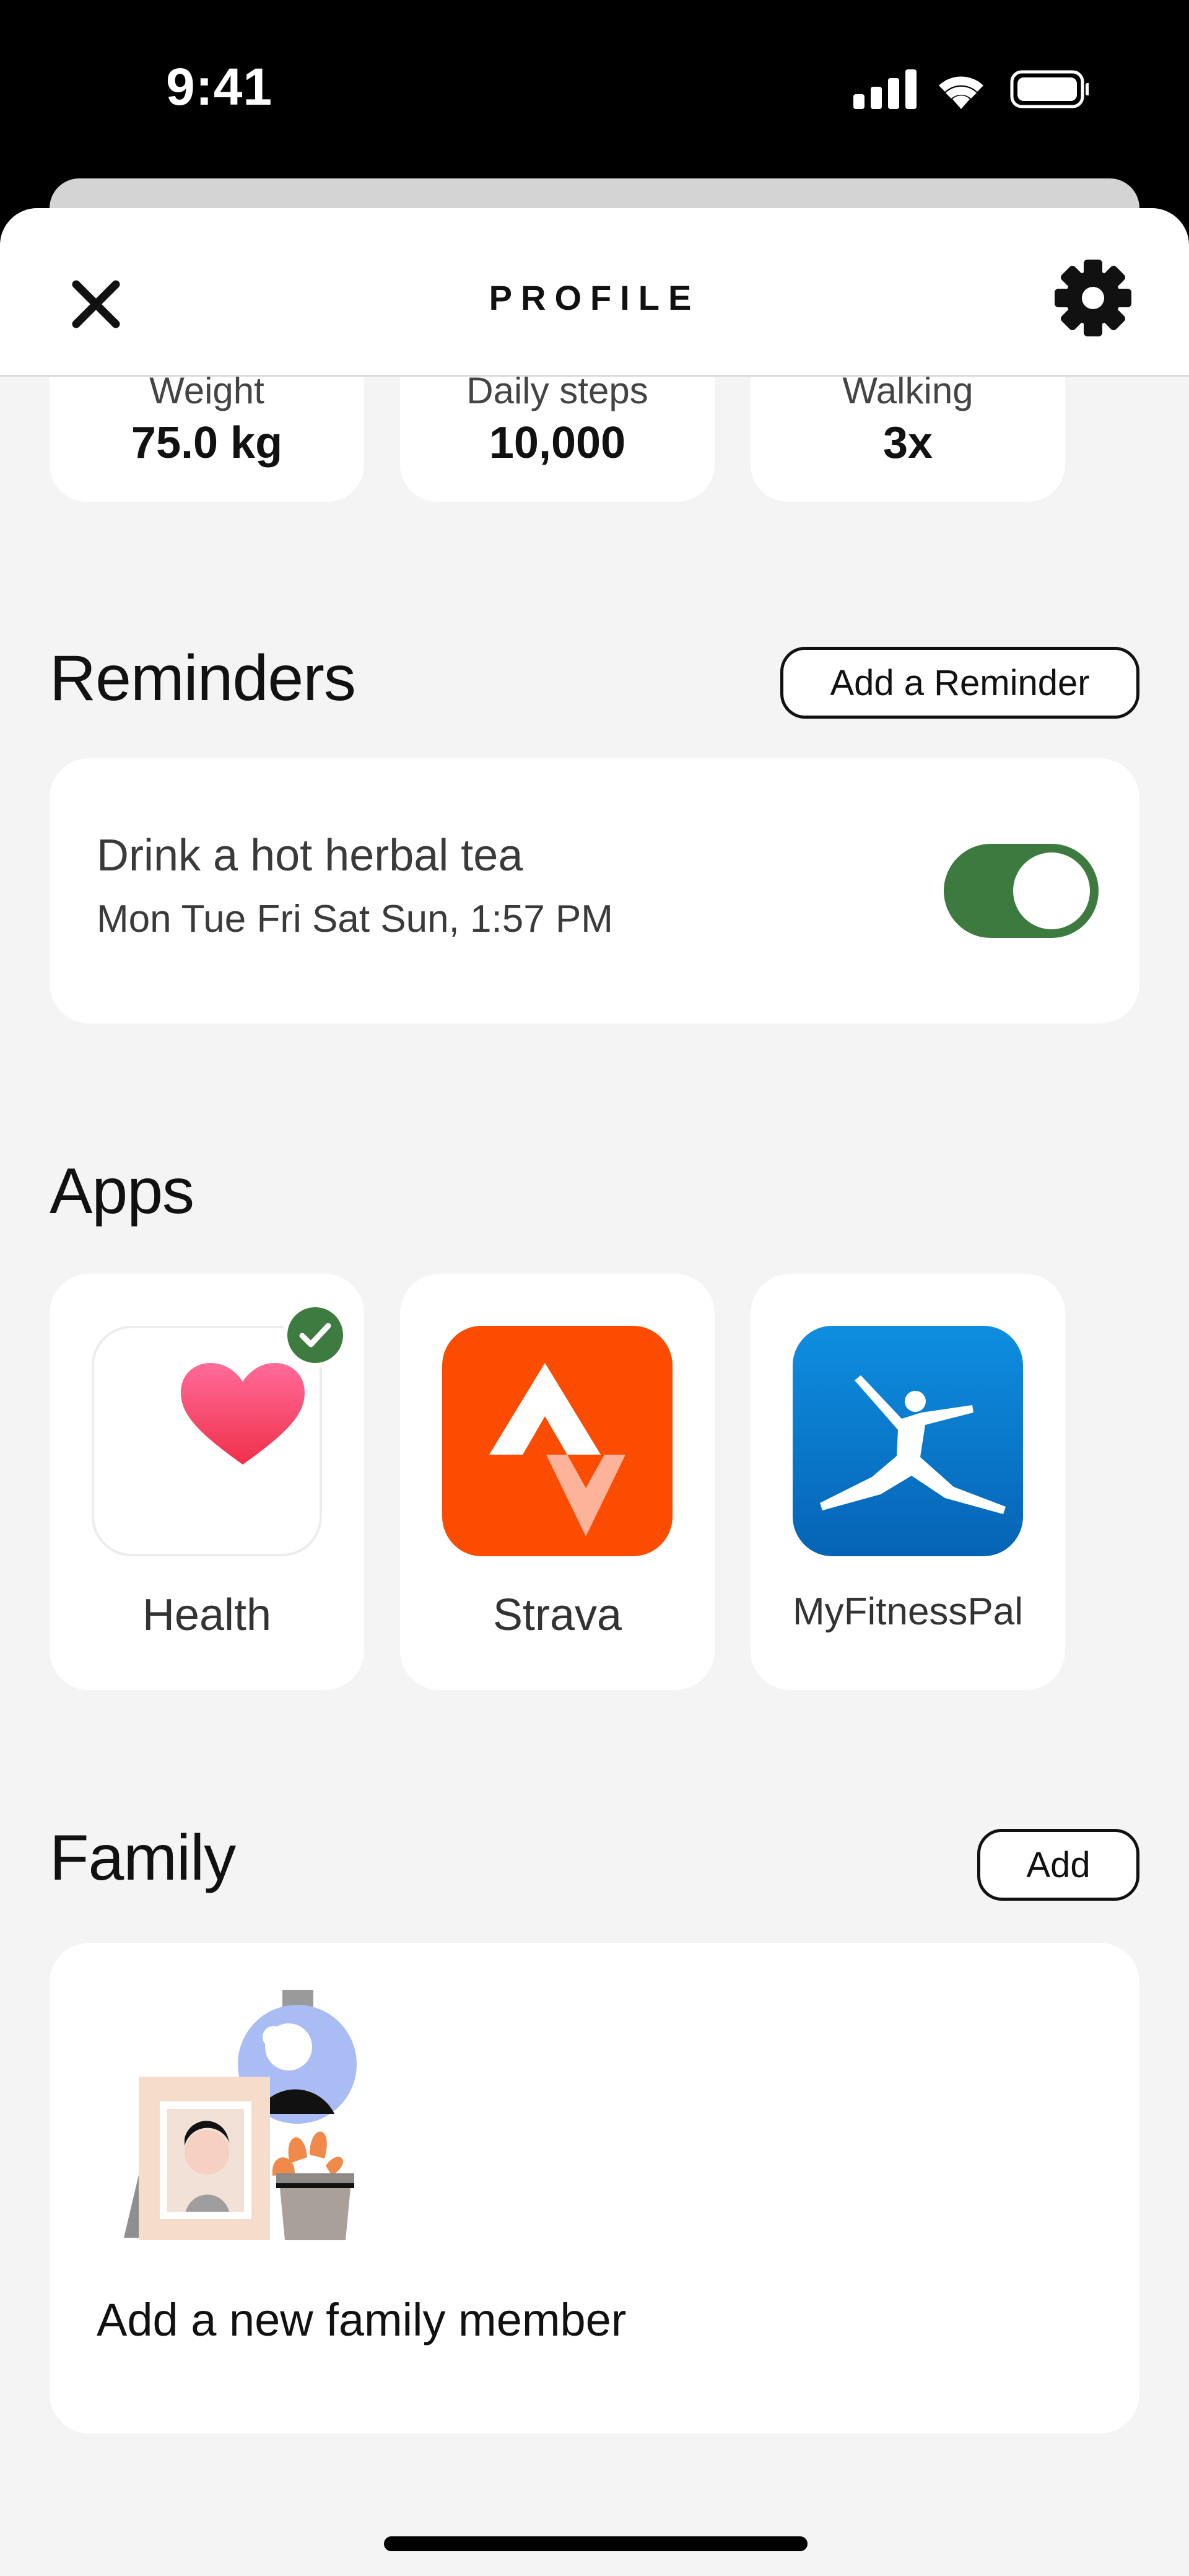 This screenshot has width=1189, height=2576. Describe the element at coordinates (207, 1482) in the screenshot. I see `app-card-health: Health` at that location.